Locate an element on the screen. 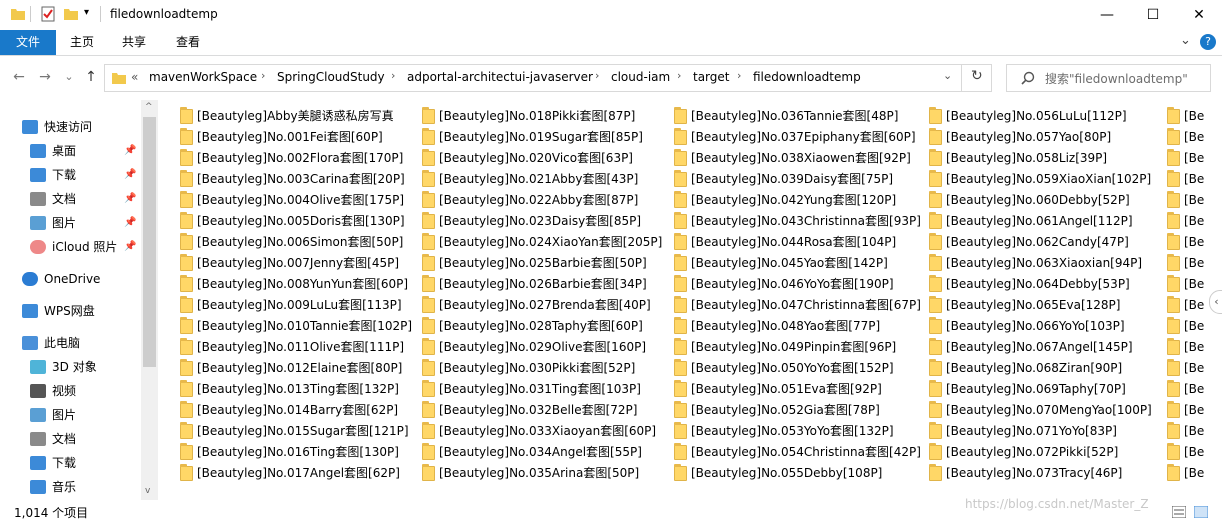 This screenshot has height=524, width=1222. folder-name: [Beautyleg]No.069Taphy[70P] is located at coordinates (1036, 389).